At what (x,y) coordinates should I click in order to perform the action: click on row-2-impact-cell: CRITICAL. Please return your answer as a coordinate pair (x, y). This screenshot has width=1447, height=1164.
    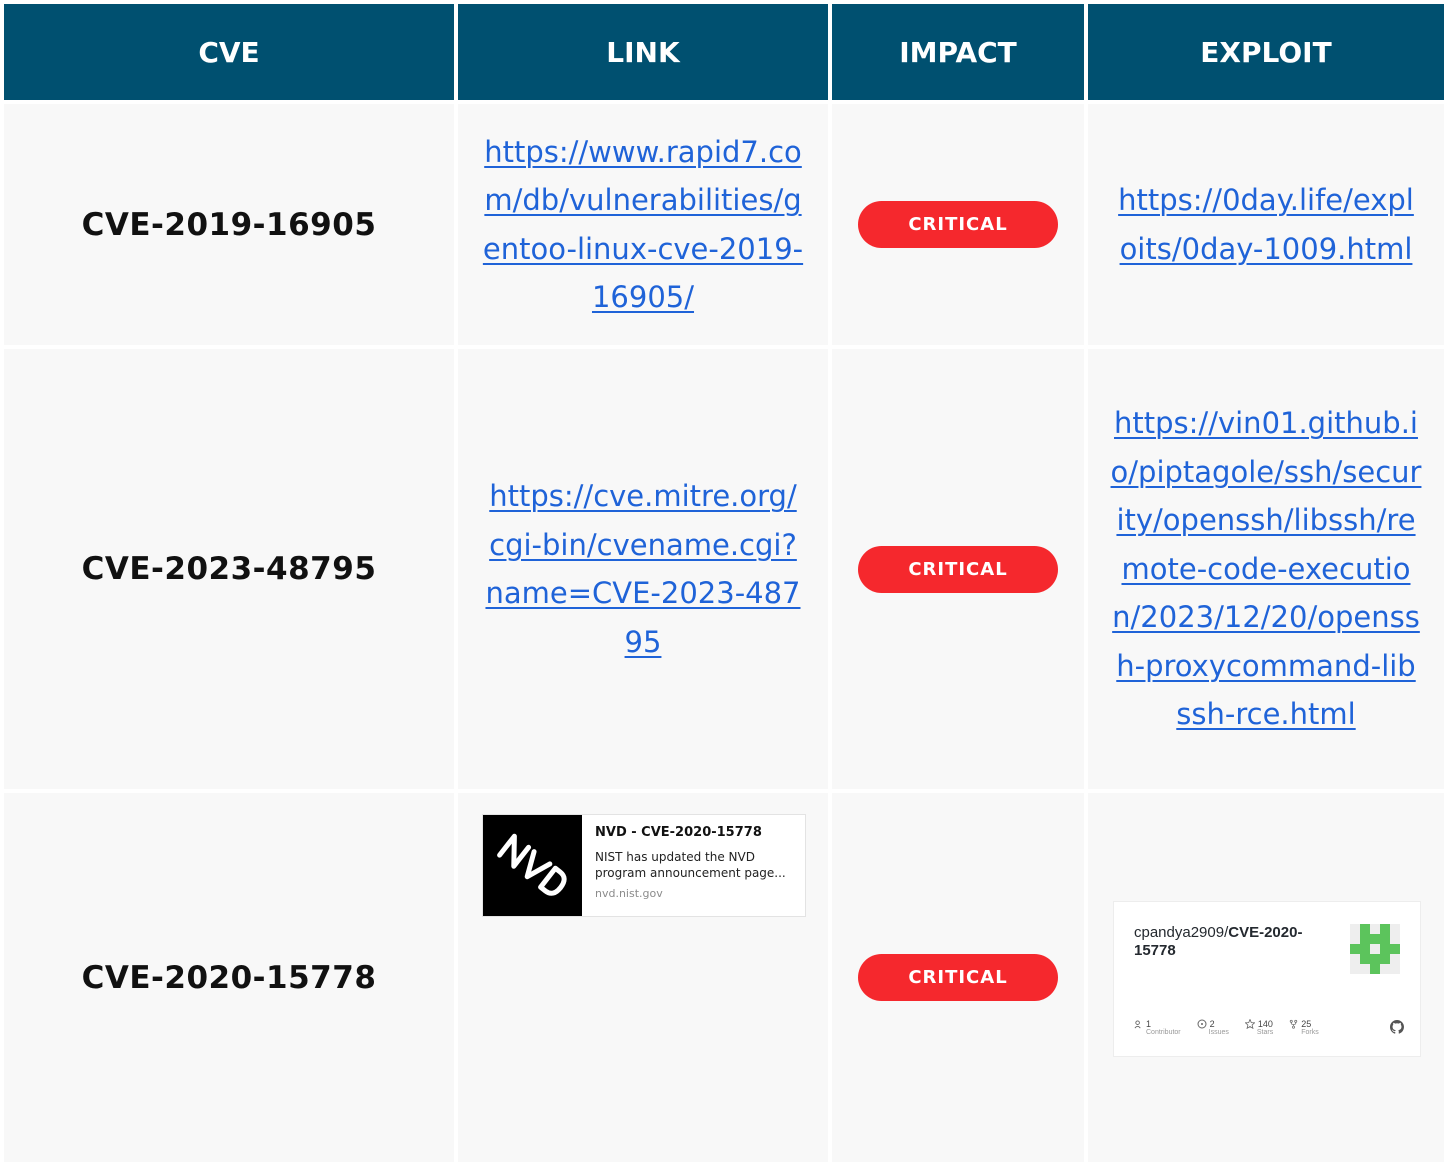
    Looking at the image, I should click on (958, 569).